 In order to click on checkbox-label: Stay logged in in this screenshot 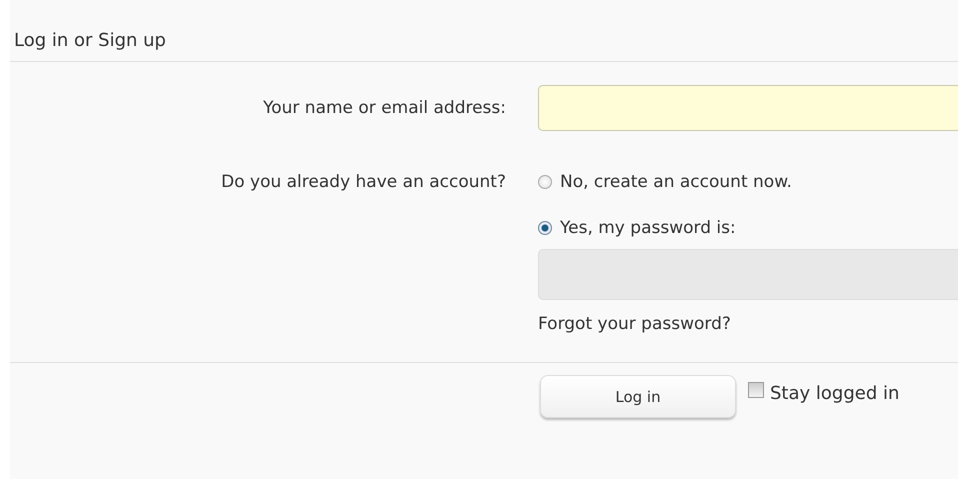, I will do `click(835, 394)`.